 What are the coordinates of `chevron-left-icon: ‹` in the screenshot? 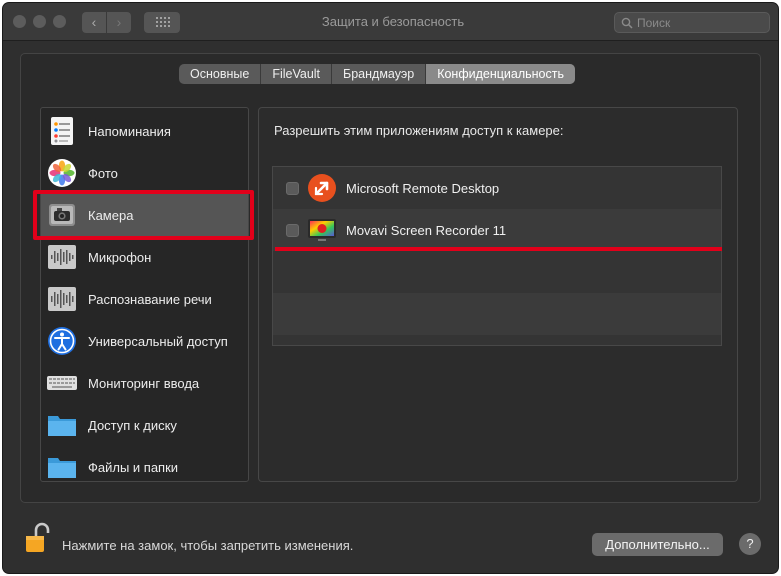 It's located at (94, 22).